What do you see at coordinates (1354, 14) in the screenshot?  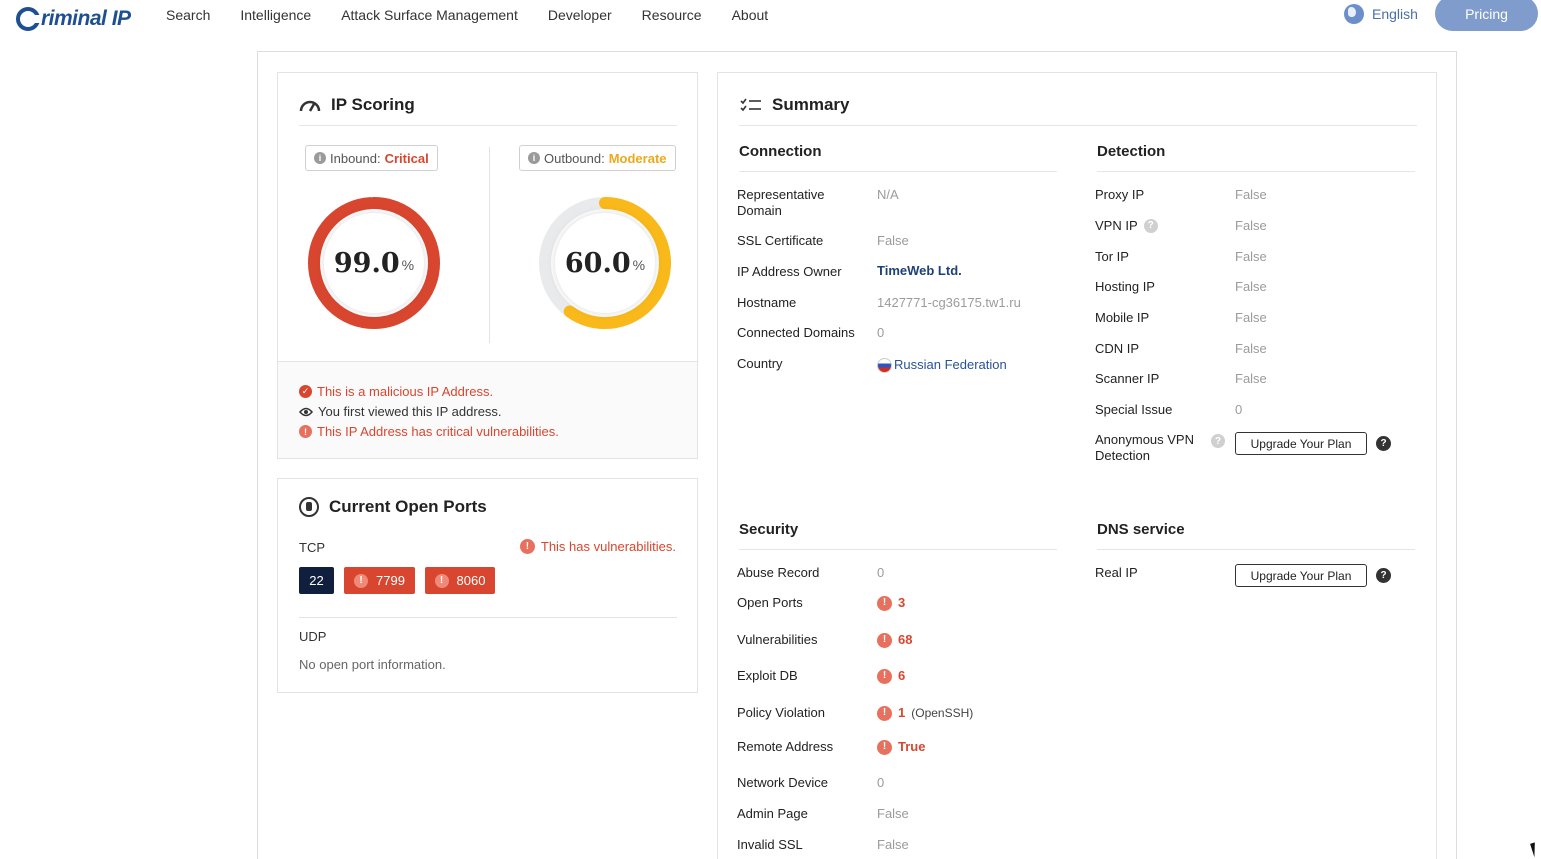 I see `globe-icon` at bounding box center [1354, 14].